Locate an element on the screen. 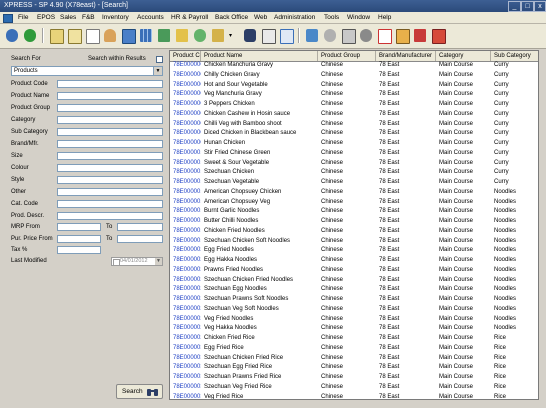 The image size is (546, 408). maximize-button: □ is located at coordinates (527, 6).